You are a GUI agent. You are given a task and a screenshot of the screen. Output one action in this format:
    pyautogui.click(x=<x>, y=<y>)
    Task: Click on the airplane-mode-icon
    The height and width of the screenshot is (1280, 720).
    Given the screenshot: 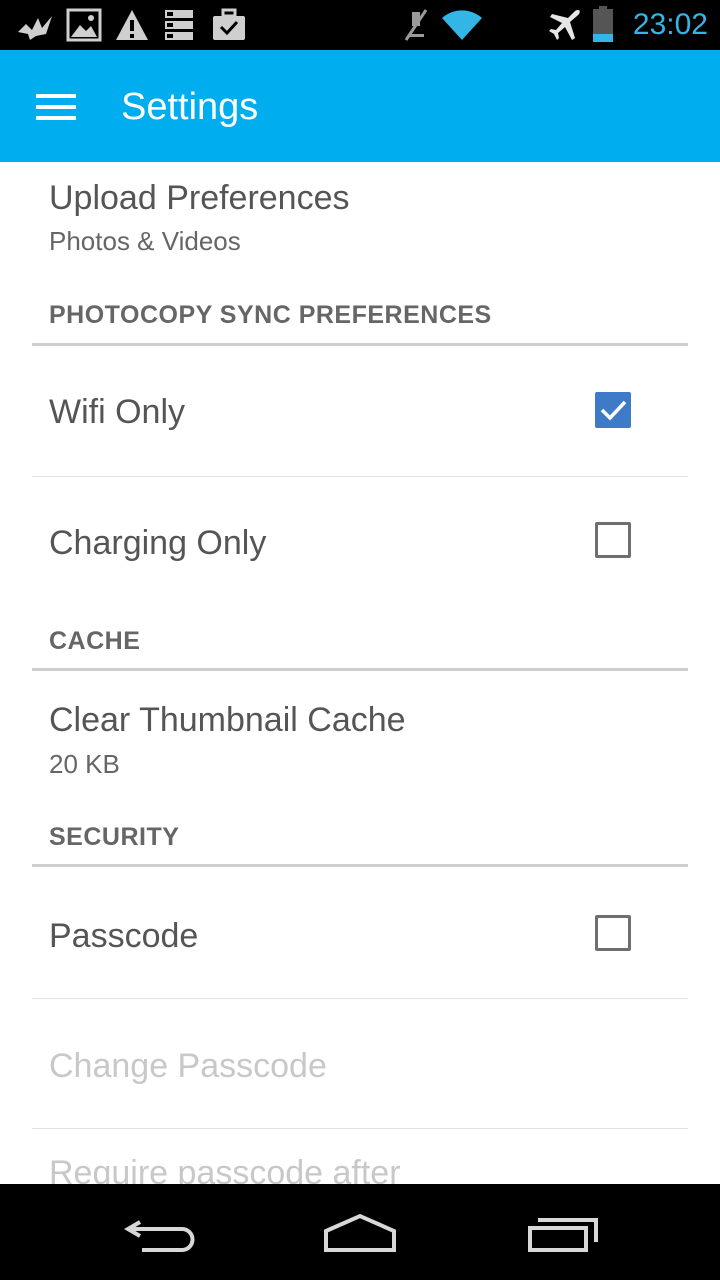 What is the action you would take?
    pyautogui.click(x=564, y=25)
    